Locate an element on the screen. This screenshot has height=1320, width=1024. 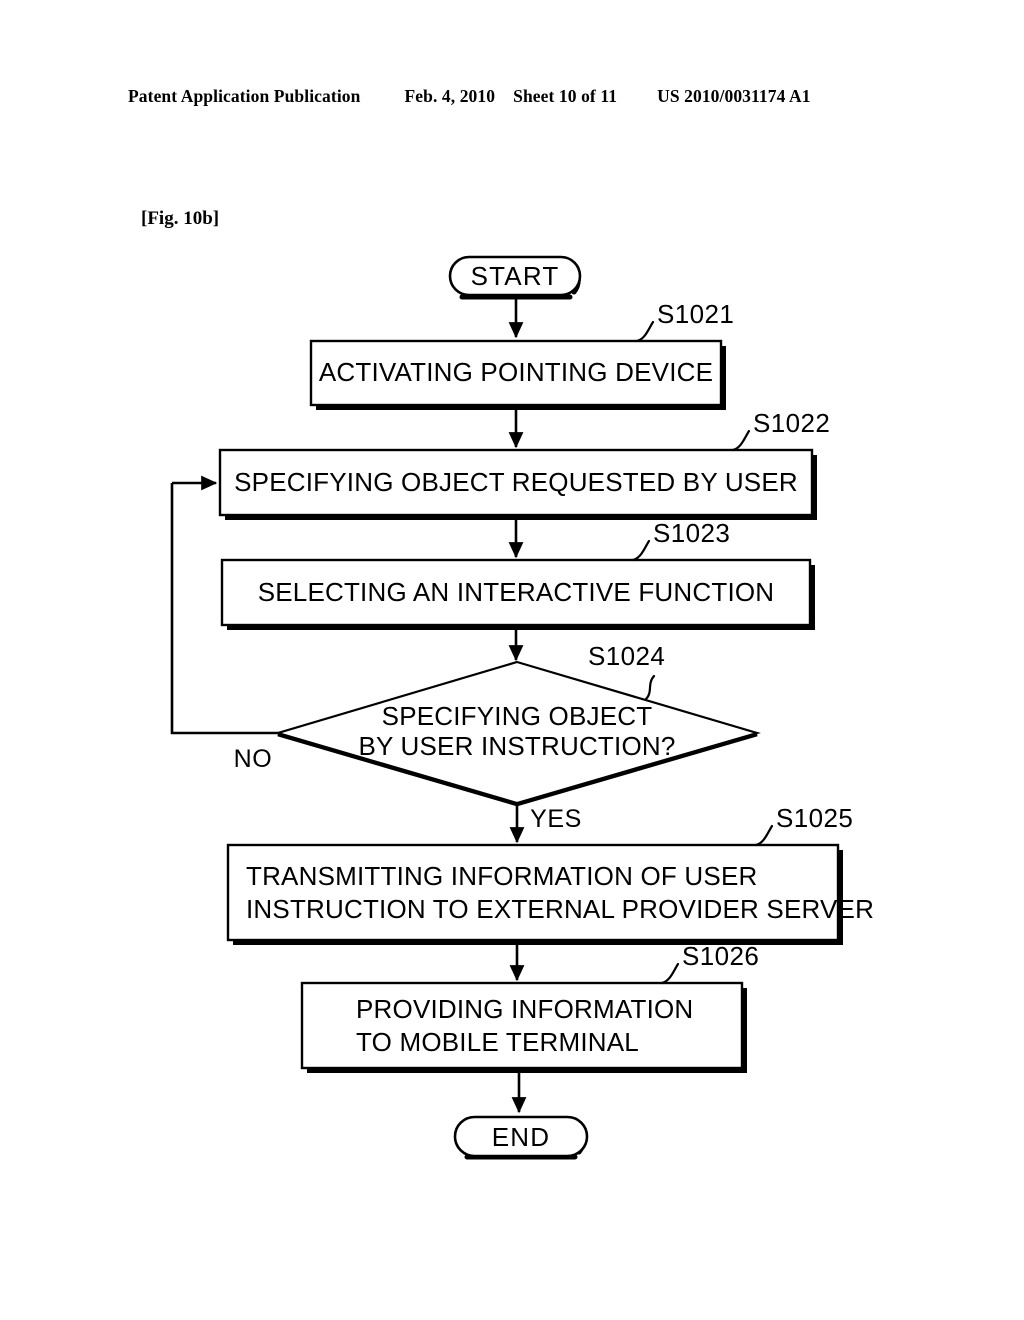
process-s1023-line-1: SELECTING AN INTERACTIVE FUNCTION is located at coordinates (516, 592).